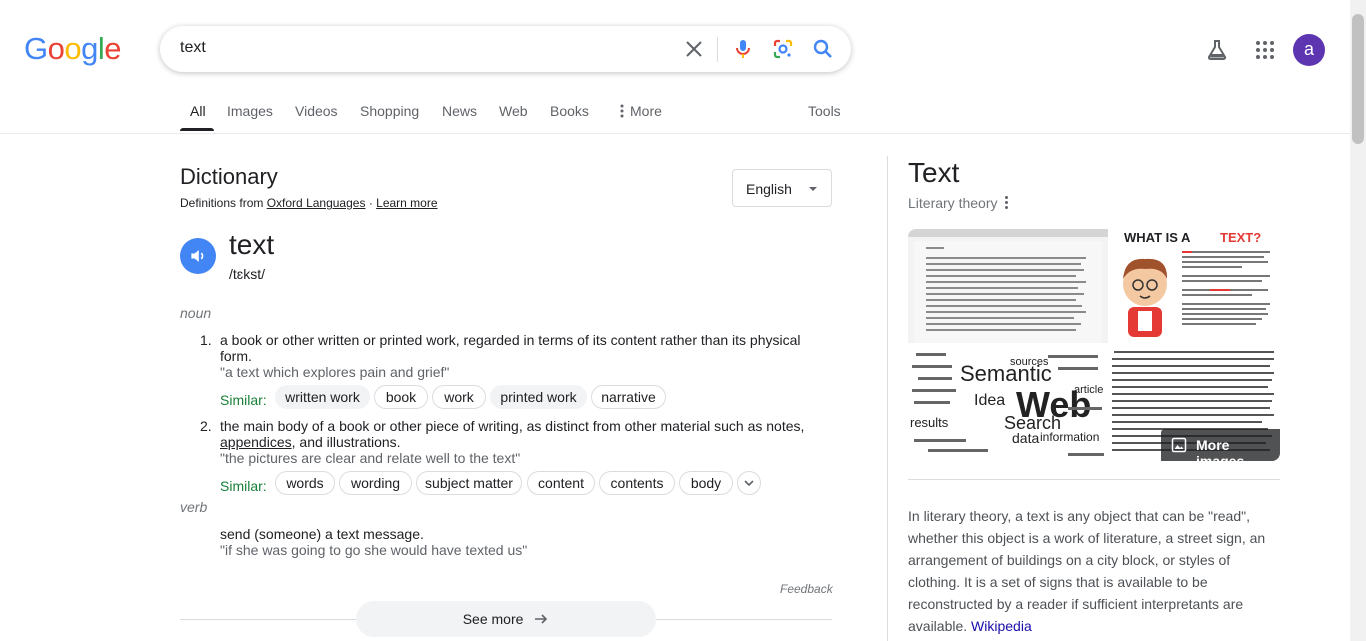 The image size is (1366, 641). What do you see at coordinates (1088, 390) in the screenshot?
I see `cloud-word: article` at bounding box center [1088, 390].